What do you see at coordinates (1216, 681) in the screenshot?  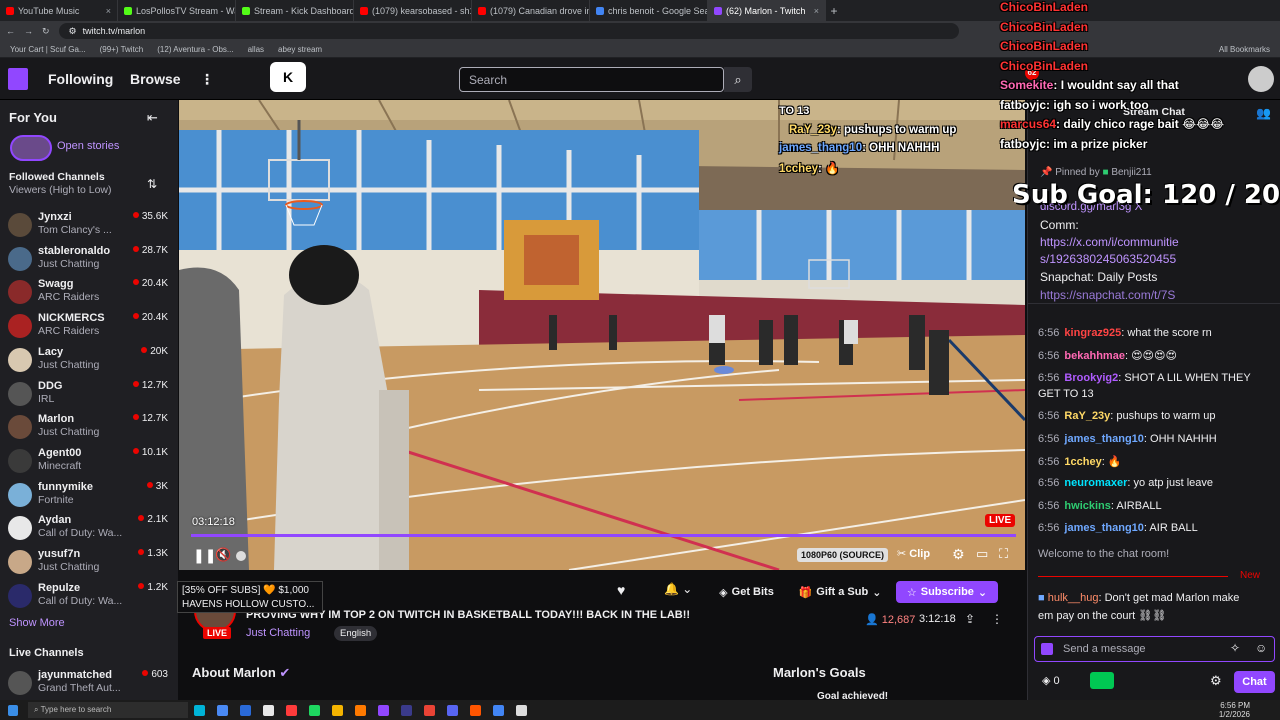 I see `chat-settings-gear-icon: ⚙` at bounding box center [1216, 681].